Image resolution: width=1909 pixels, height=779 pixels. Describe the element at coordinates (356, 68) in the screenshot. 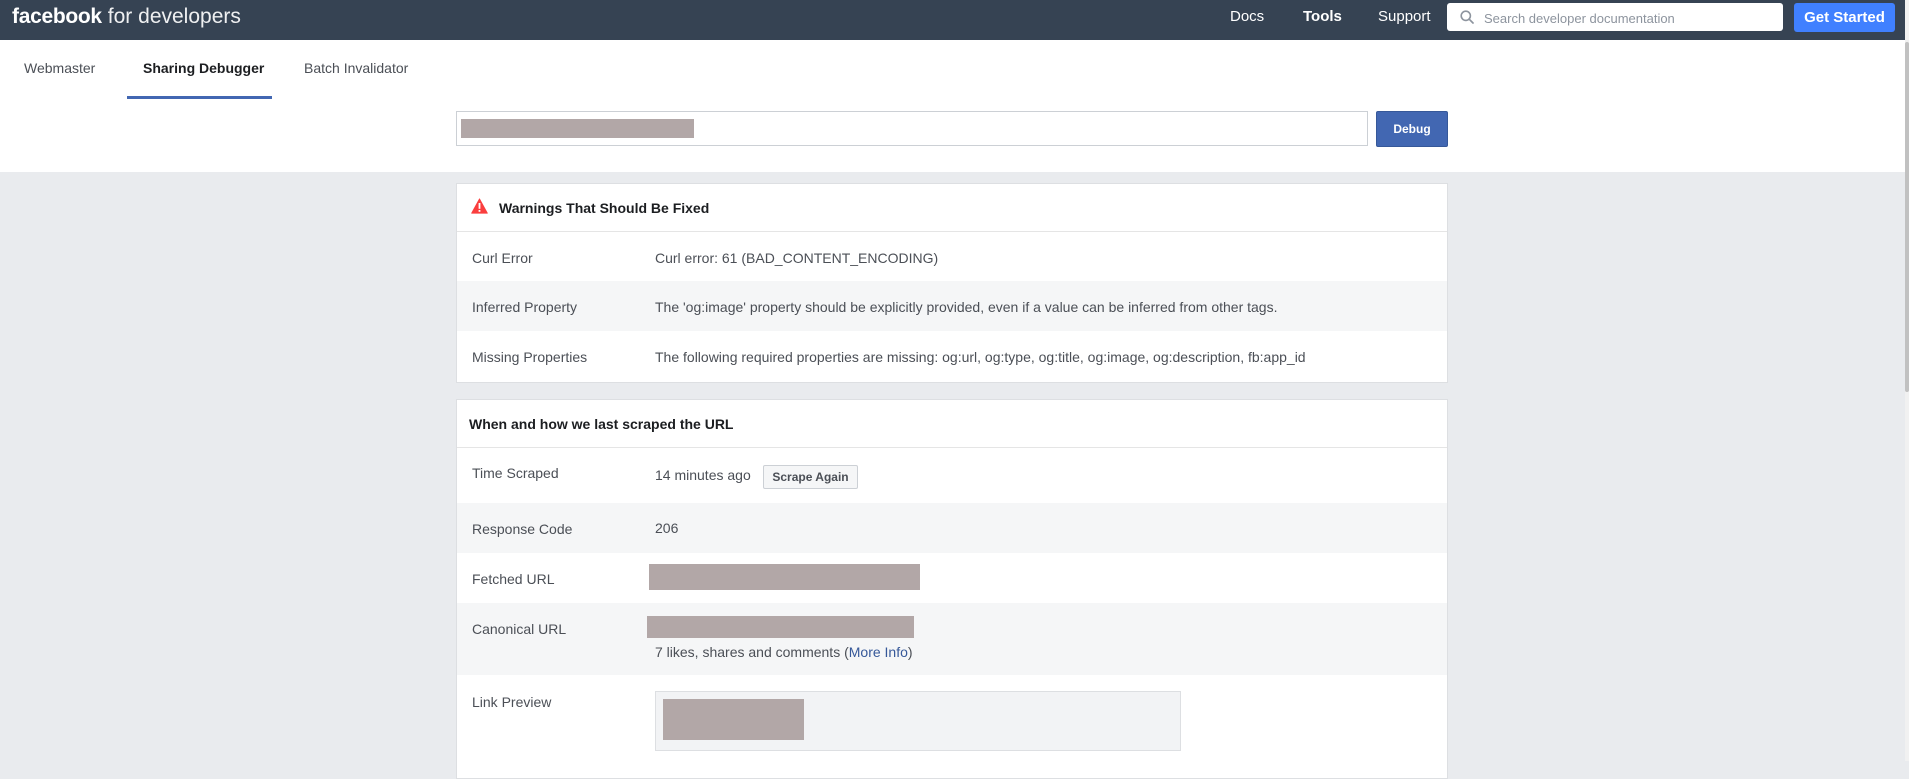

I see `tab-batch-invalidator: Batch Invalidator` at that location.